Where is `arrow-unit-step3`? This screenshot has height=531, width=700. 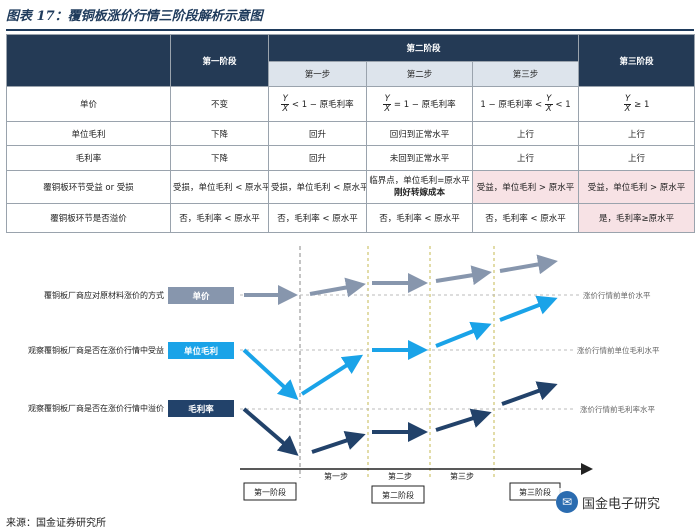 arrow-unit-step3 is located at coordinates (463, 334).